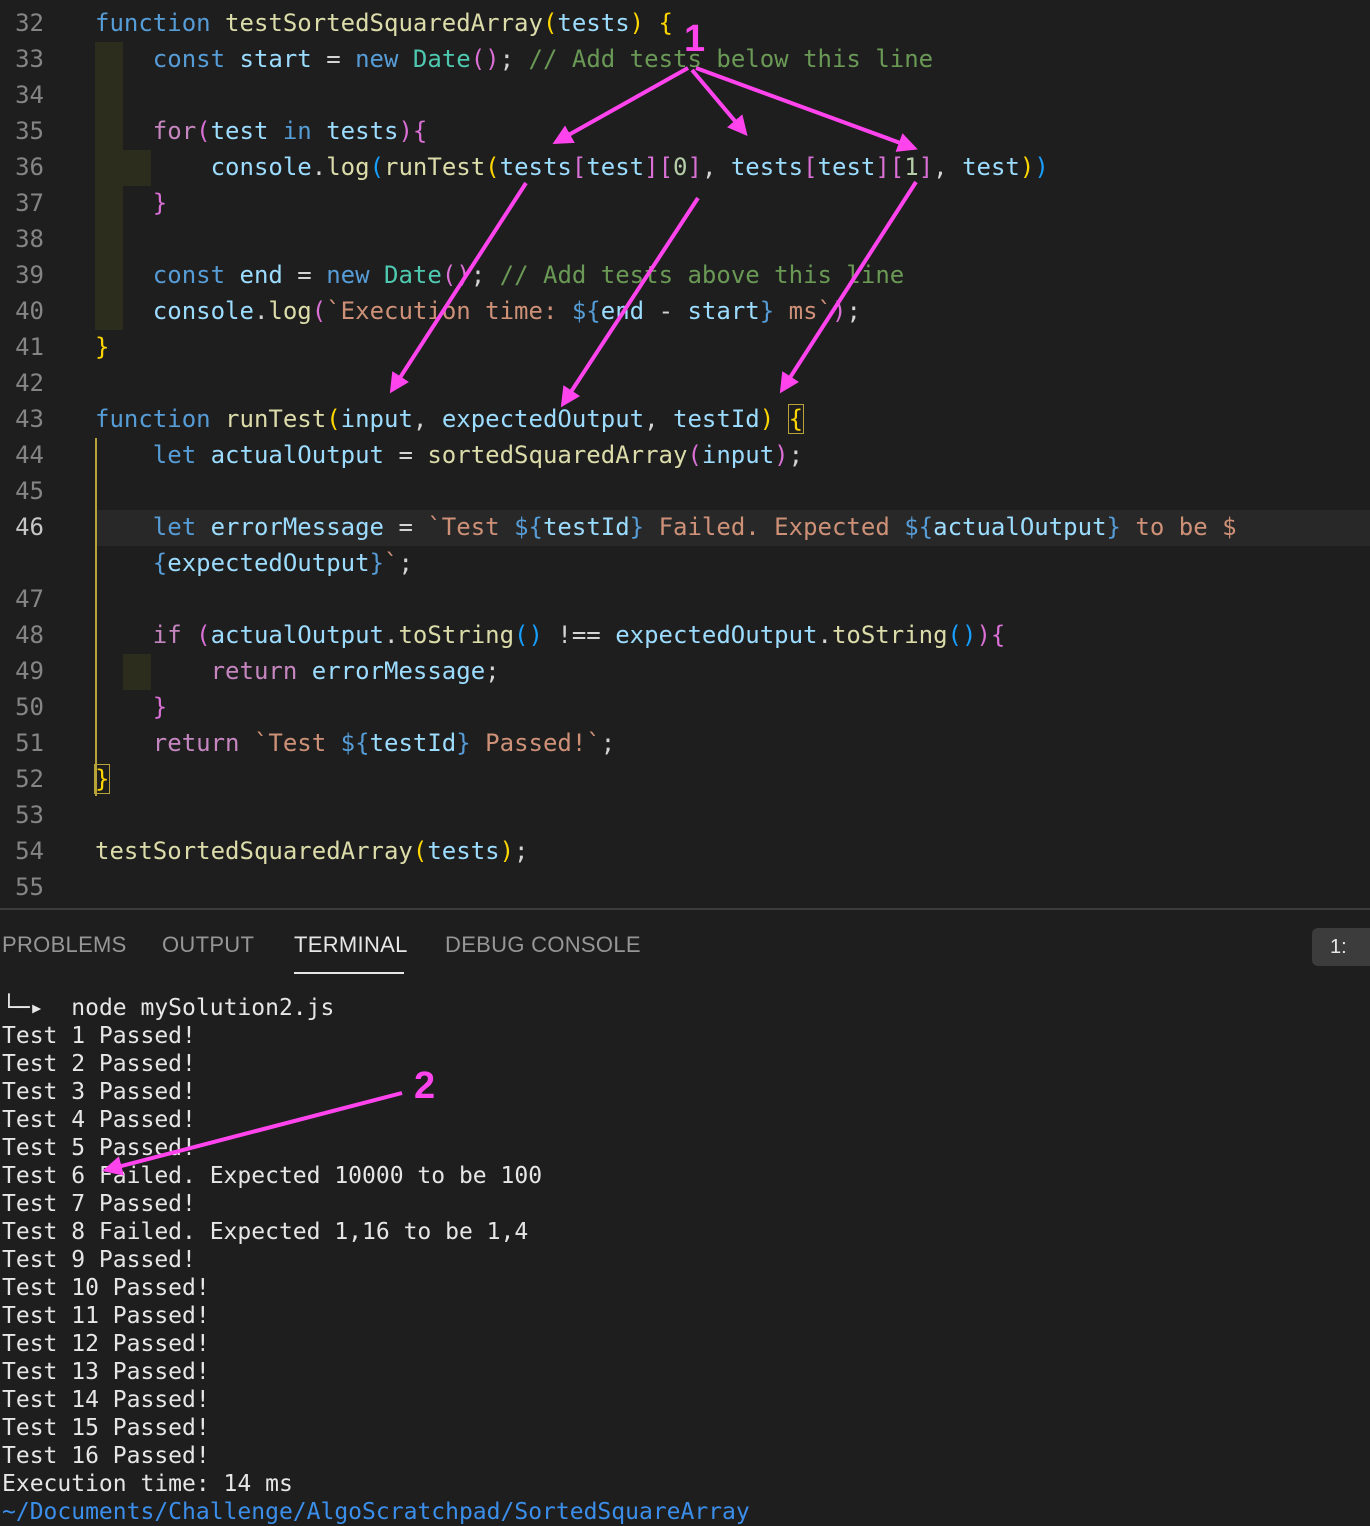  What do you see at coordinates (106, 1428) in the screenshot?
I see `terminal-output-line: Test 15 Passed!` at bounding box center [106, 1428].